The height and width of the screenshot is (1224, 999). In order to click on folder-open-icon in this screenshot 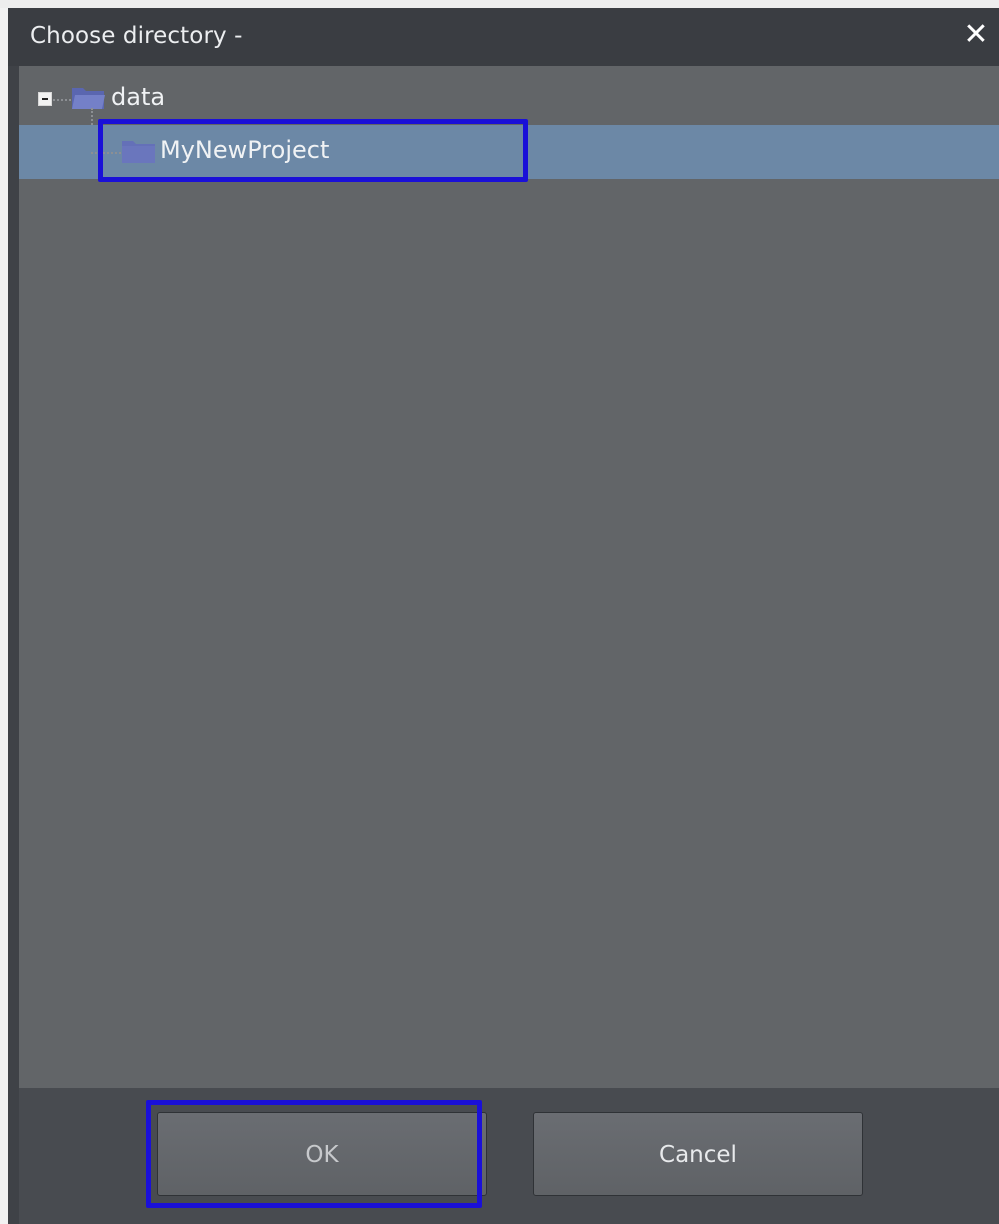, I will do `click(88, 98)`.